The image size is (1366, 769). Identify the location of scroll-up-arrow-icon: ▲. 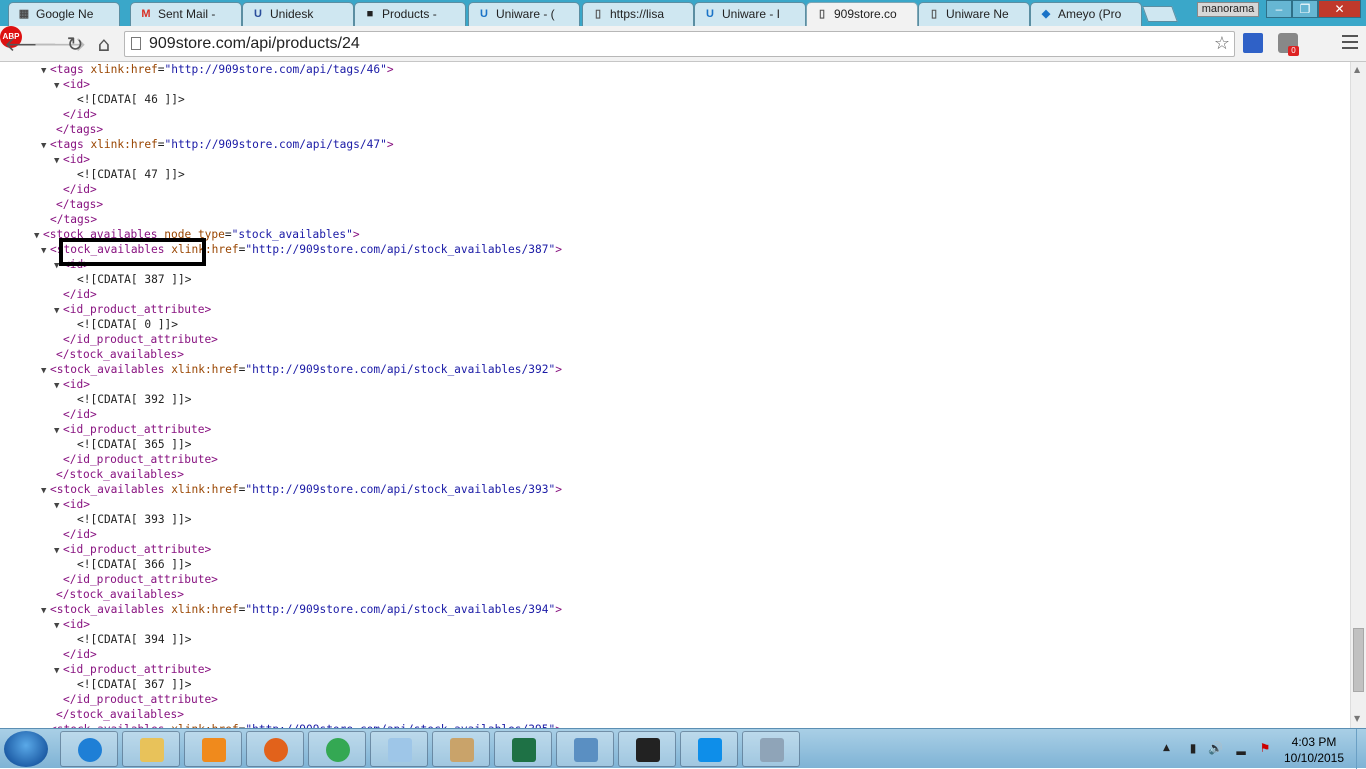
(1357, 69).